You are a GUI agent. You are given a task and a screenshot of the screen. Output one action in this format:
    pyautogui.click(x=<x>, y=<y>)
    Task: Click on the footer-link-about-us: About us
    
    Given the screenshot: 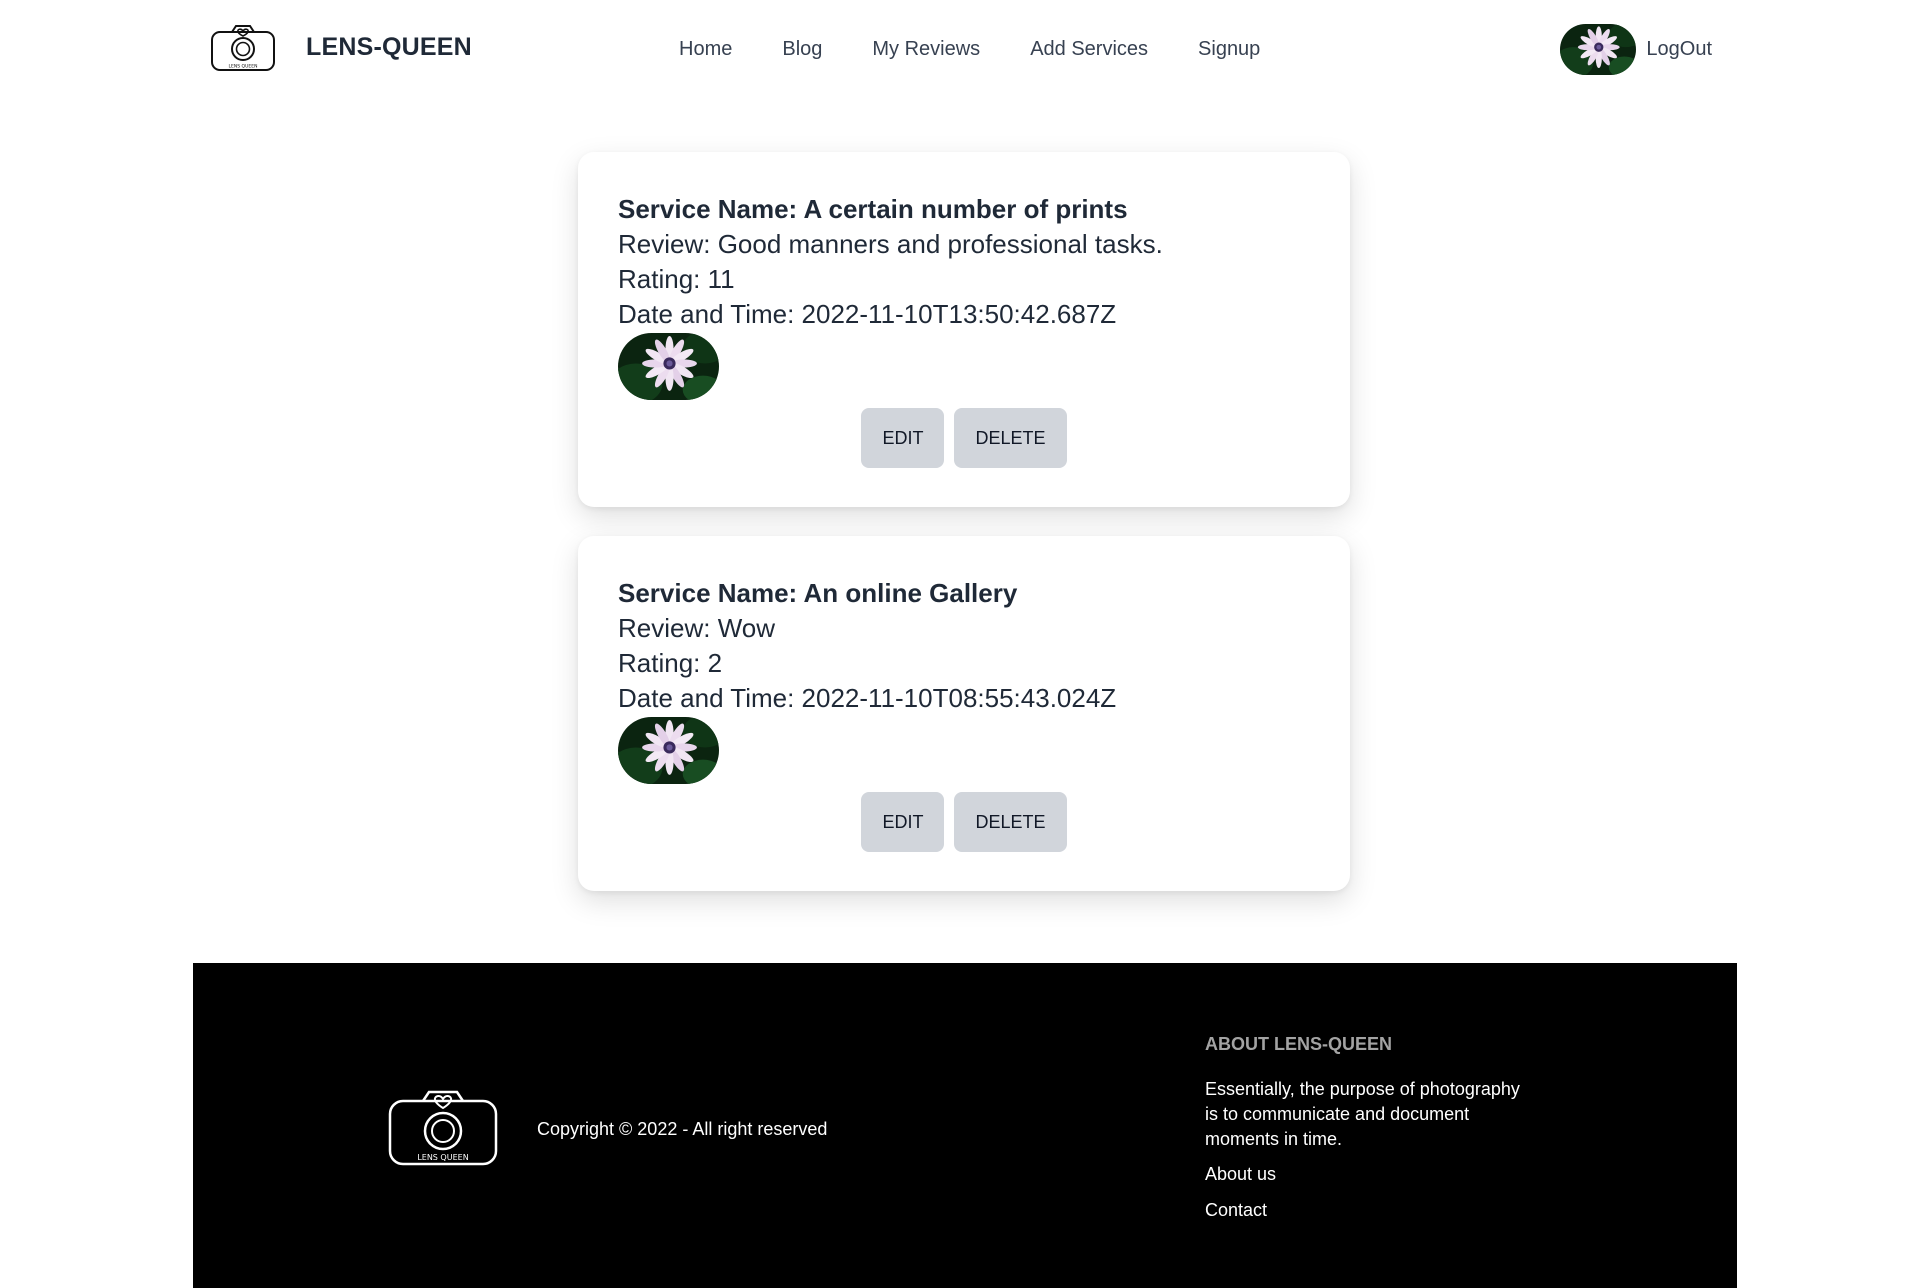 What is the action you would take?
    pyautogui.click(x=1365, y=1174)
    